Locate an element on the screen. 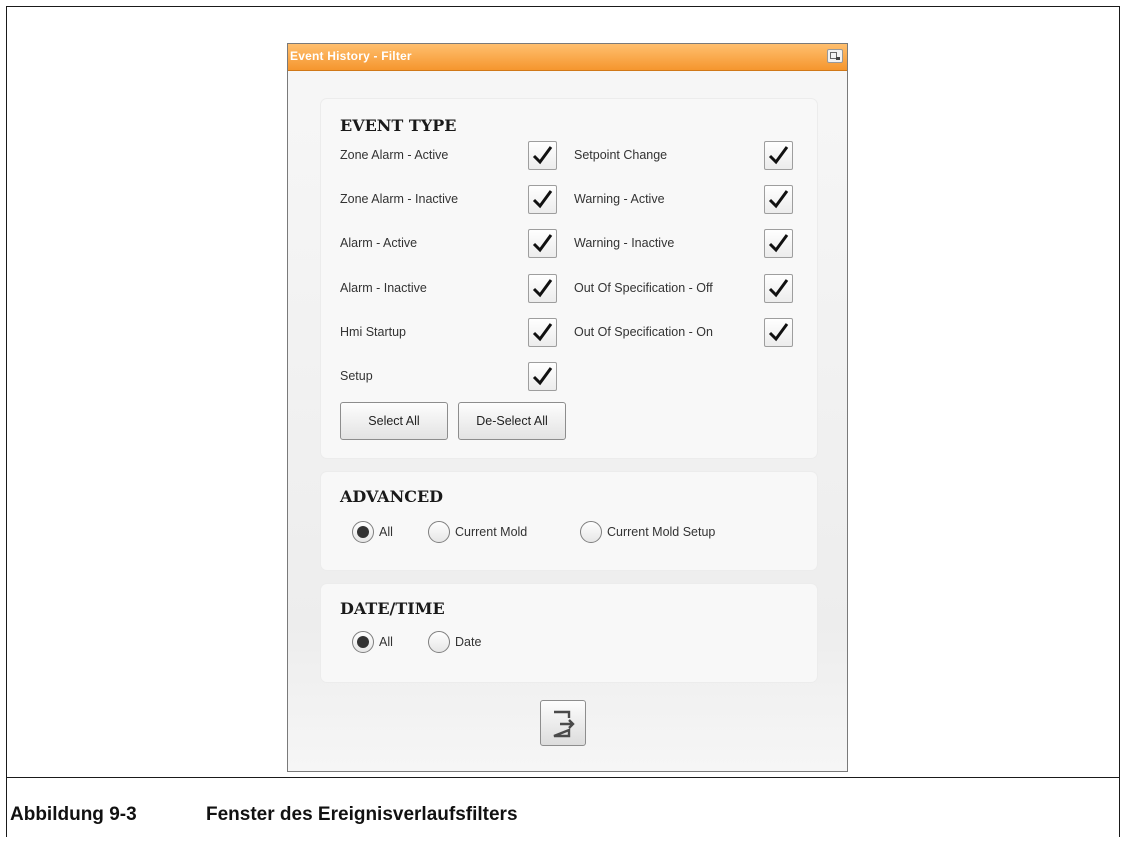 The image size is (1128, 843). event-type-heading: EVENT TYPE is located at coordinates (398, 125).